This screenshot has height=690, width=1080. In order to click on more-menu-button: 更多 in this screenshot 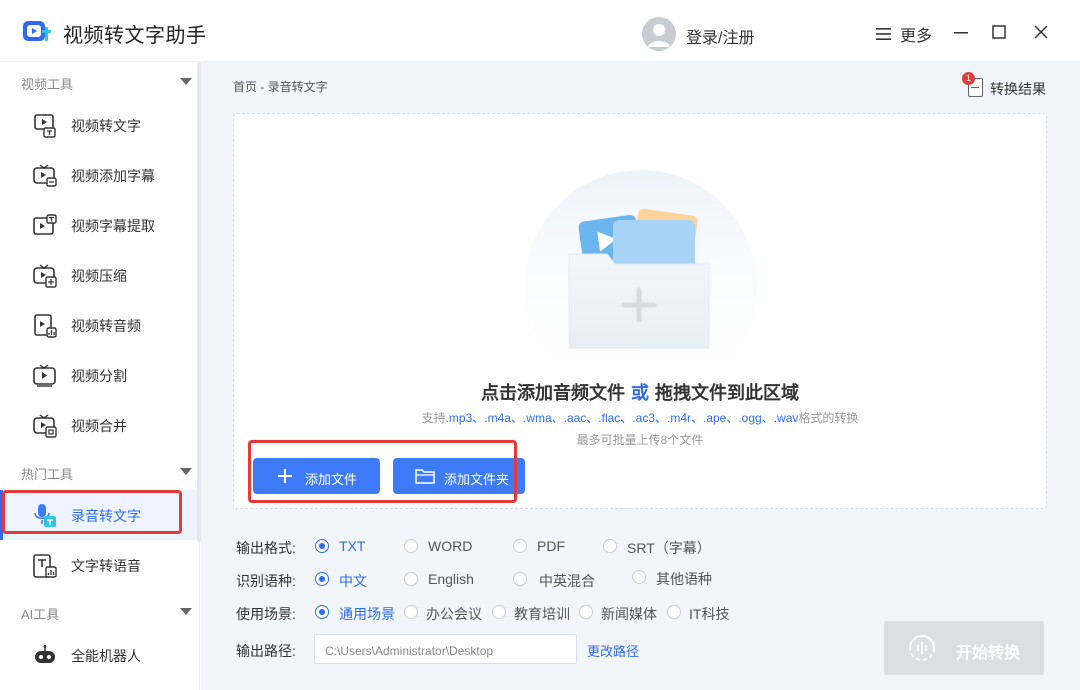, I will do `click(904, 34)`.